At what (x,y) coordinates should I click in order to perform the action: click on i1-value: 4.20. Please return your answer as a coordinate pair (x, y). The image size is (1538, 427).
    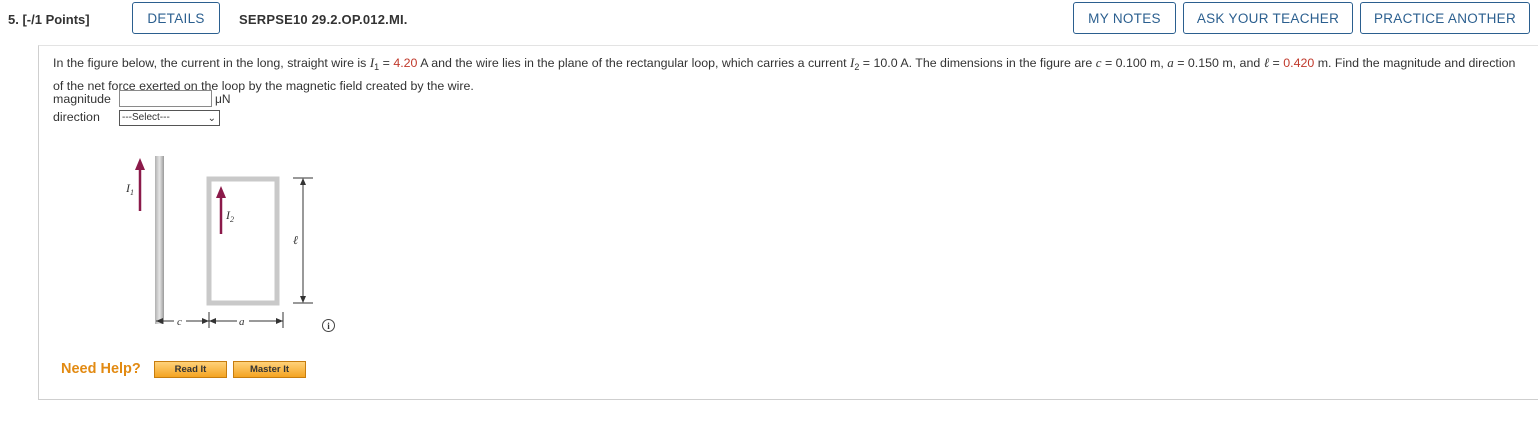
    Looking at the image, I should click on (405, 63).